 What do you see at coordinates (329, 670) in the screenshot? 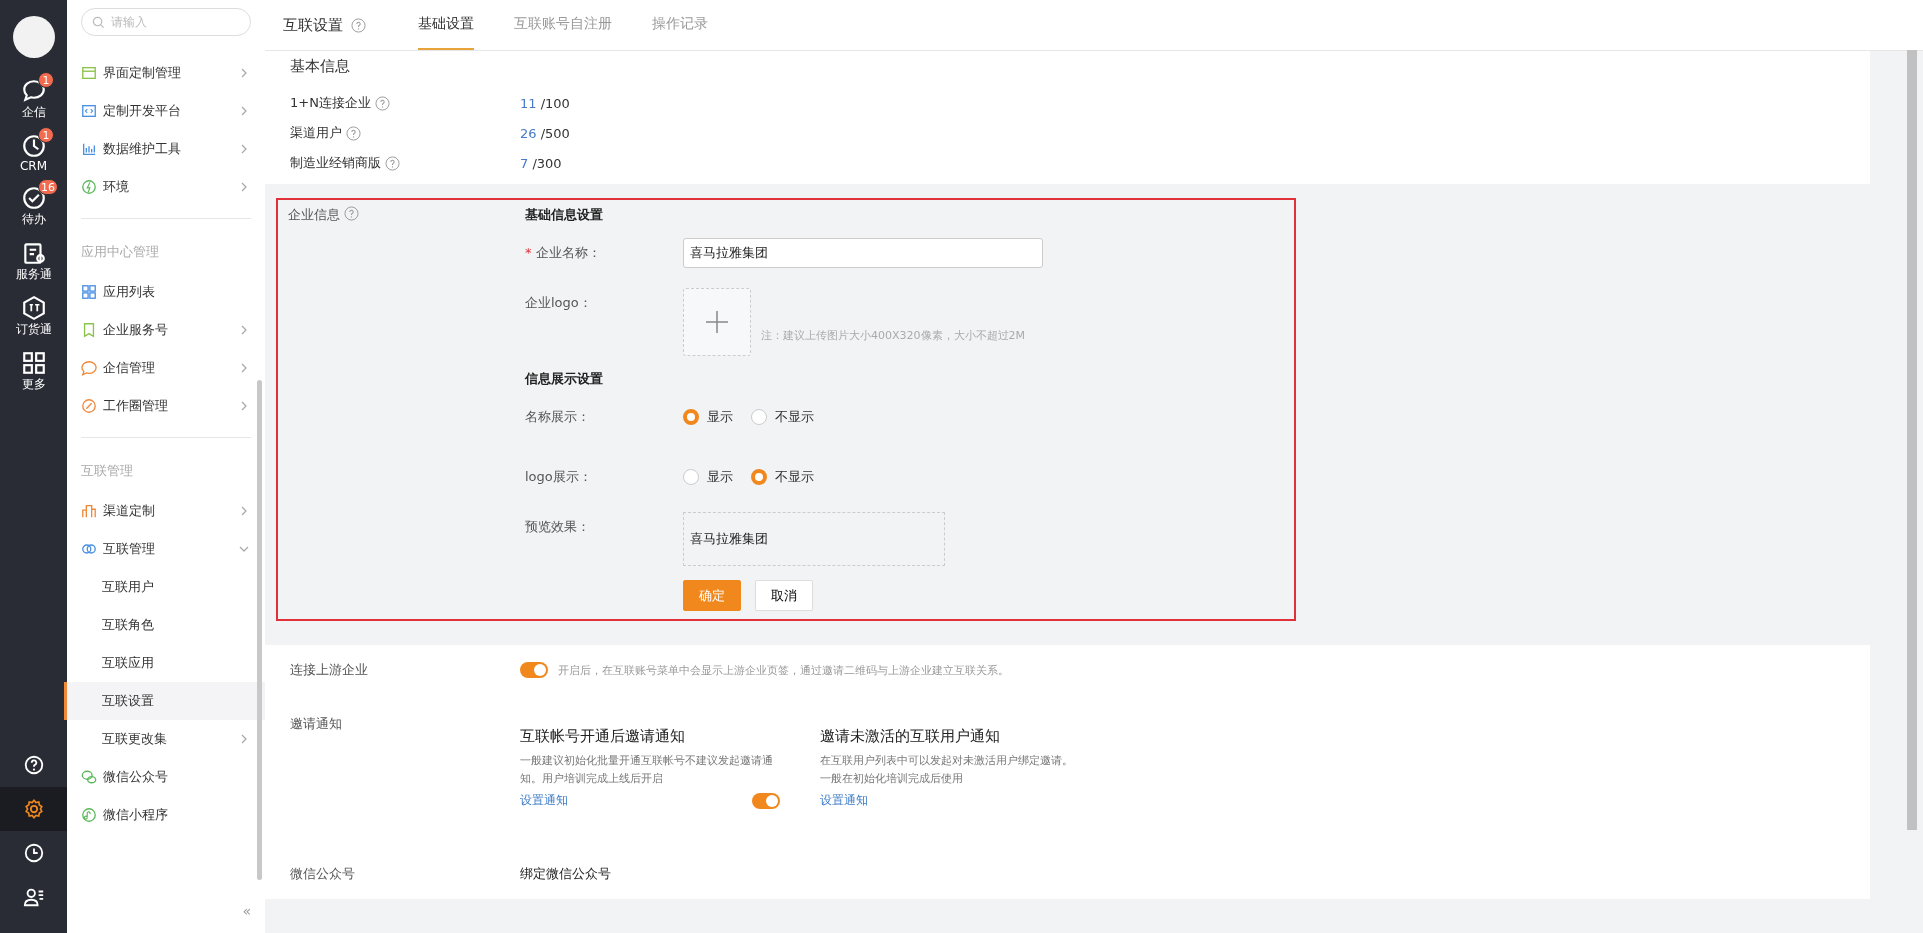
I see `field-label: 连接上游企业` at bounding box center [329, 670].